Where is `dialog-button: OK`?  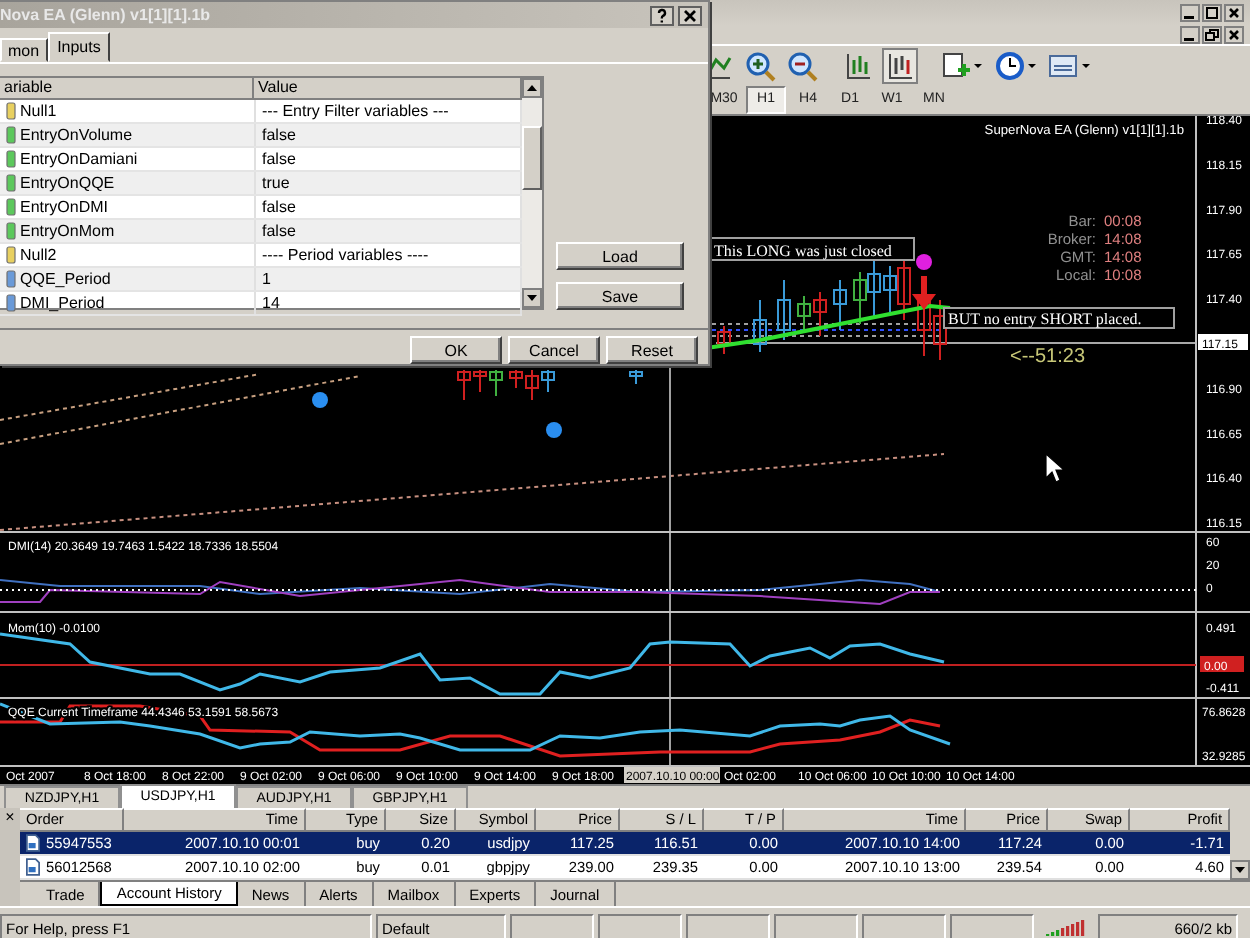
dialog-button: OK is located at coordinates (456, 350).